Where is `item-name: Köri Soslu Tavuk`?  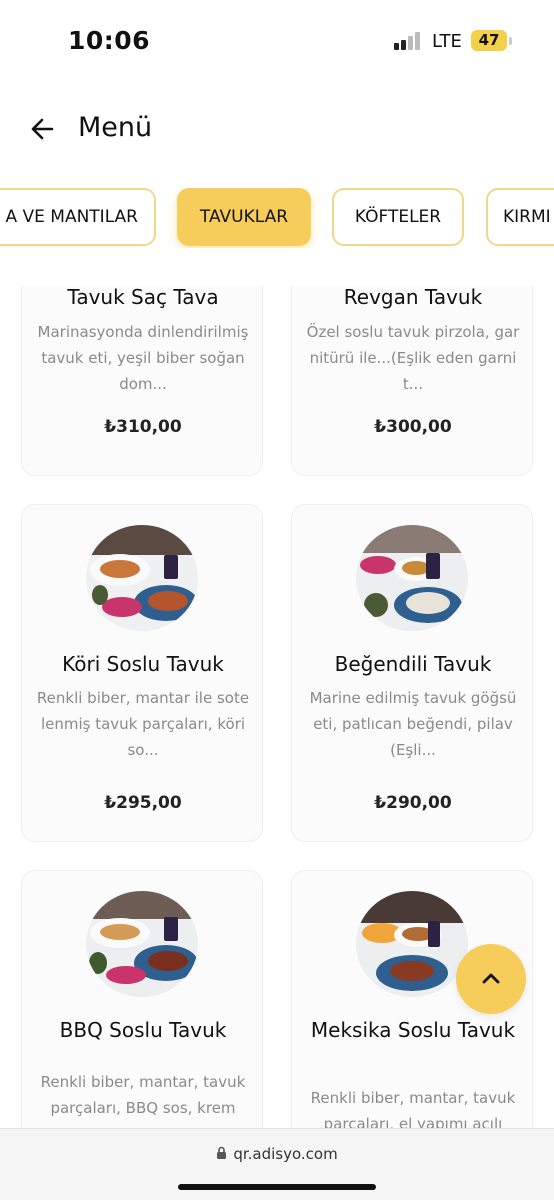 item-name: Köri Soslu Tavuk is located at coordinates (143, 664).